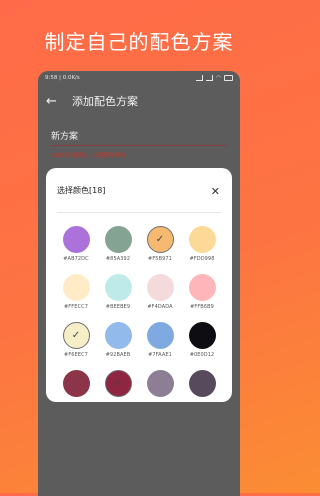 Image resolution: width=320 pixels, height=496 pixels. What do you see at coordinates (202, 259) in the screenshot?
I see `color-hex-label: #FDD998` at bounding box center [202, 259].